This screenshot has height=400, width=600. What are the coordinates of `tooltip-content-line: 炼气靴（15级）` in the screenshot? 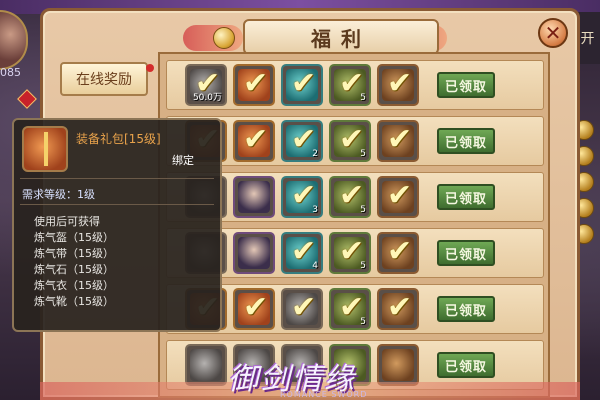 It's located at (74, 301).